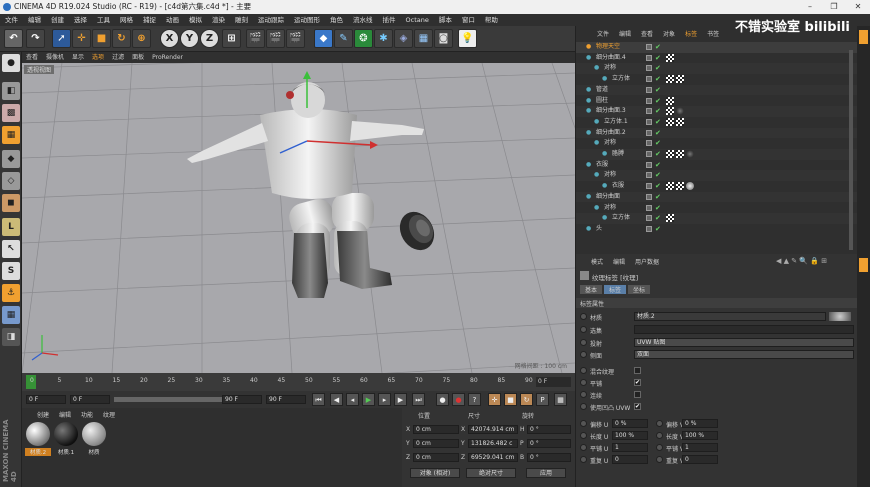 The height and width of the screenshot is (487, 870). I want to click on object-manager-tab: 查看, so click(647, 35).